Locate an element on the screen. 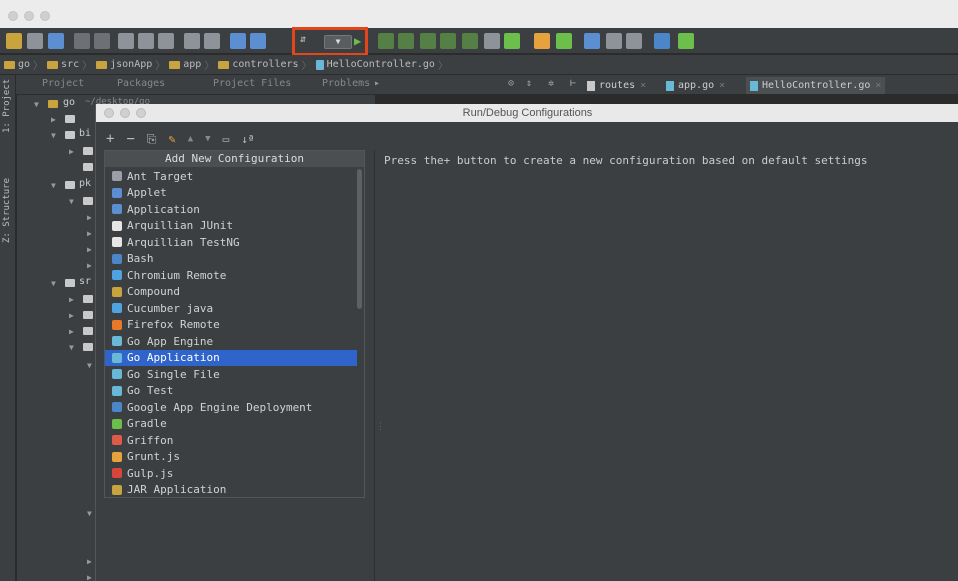 The height and width of the screenshot is (581, 958). configuration-type-item: Compound is located at coordinates (231, 292).